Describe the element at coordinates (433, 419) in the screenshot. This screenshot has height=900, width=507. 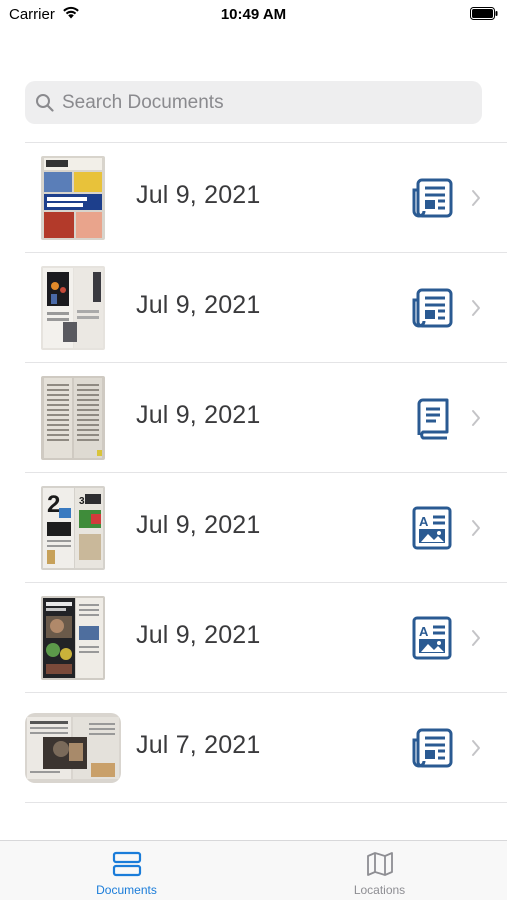
I see `book-icon` at that location.